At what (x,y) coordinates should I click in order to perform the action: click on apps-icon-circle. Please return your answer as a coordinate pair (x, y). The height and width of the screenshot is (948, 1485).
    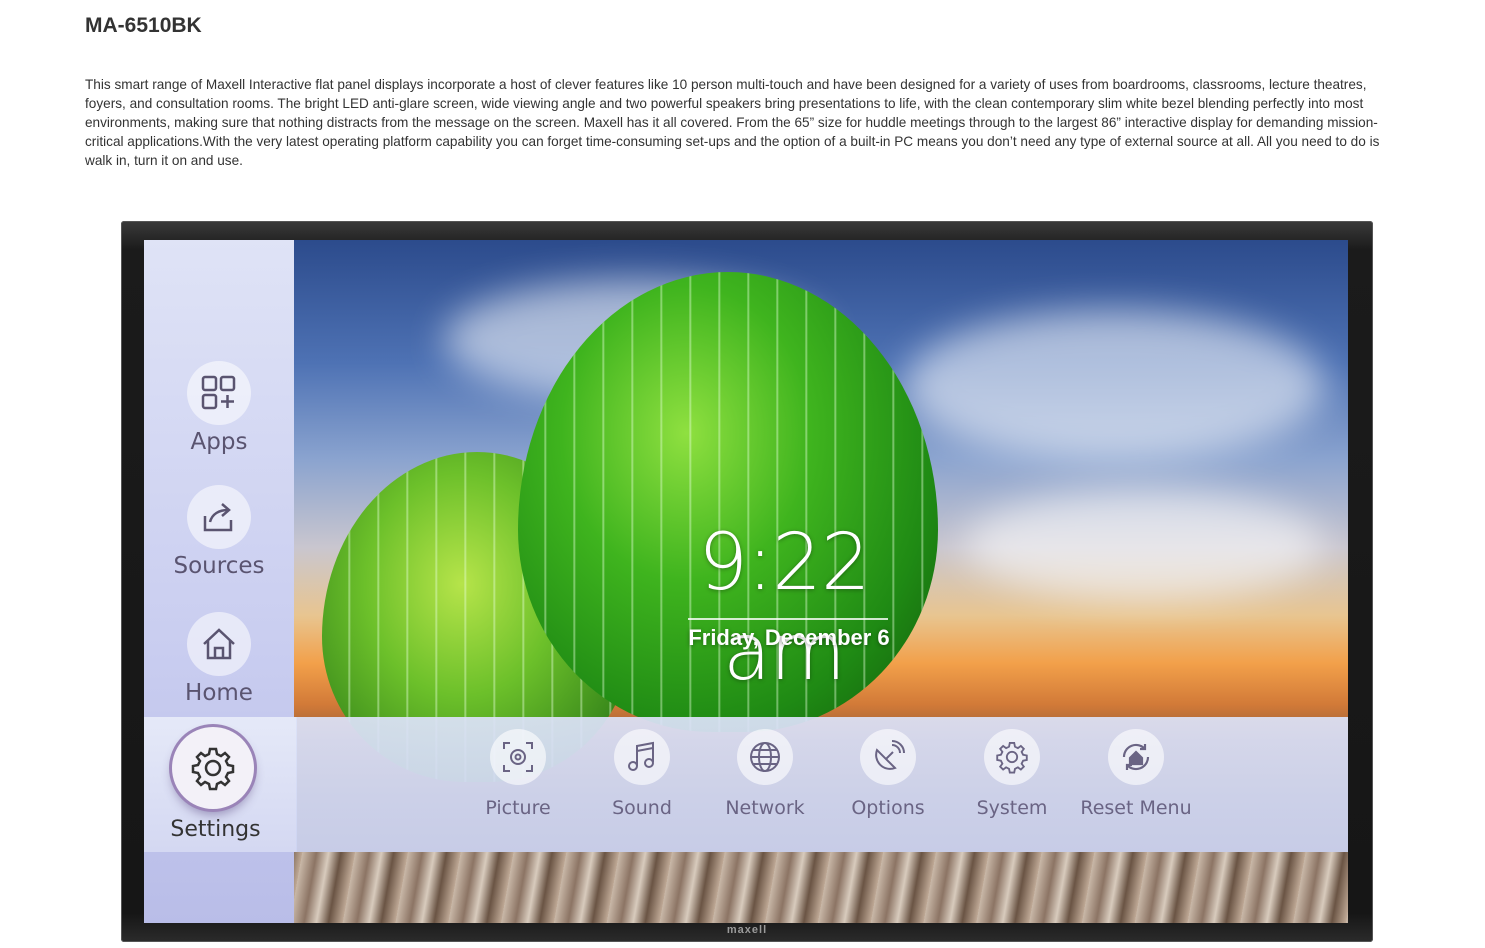
    Looking at the image, I should click on (219, 393).